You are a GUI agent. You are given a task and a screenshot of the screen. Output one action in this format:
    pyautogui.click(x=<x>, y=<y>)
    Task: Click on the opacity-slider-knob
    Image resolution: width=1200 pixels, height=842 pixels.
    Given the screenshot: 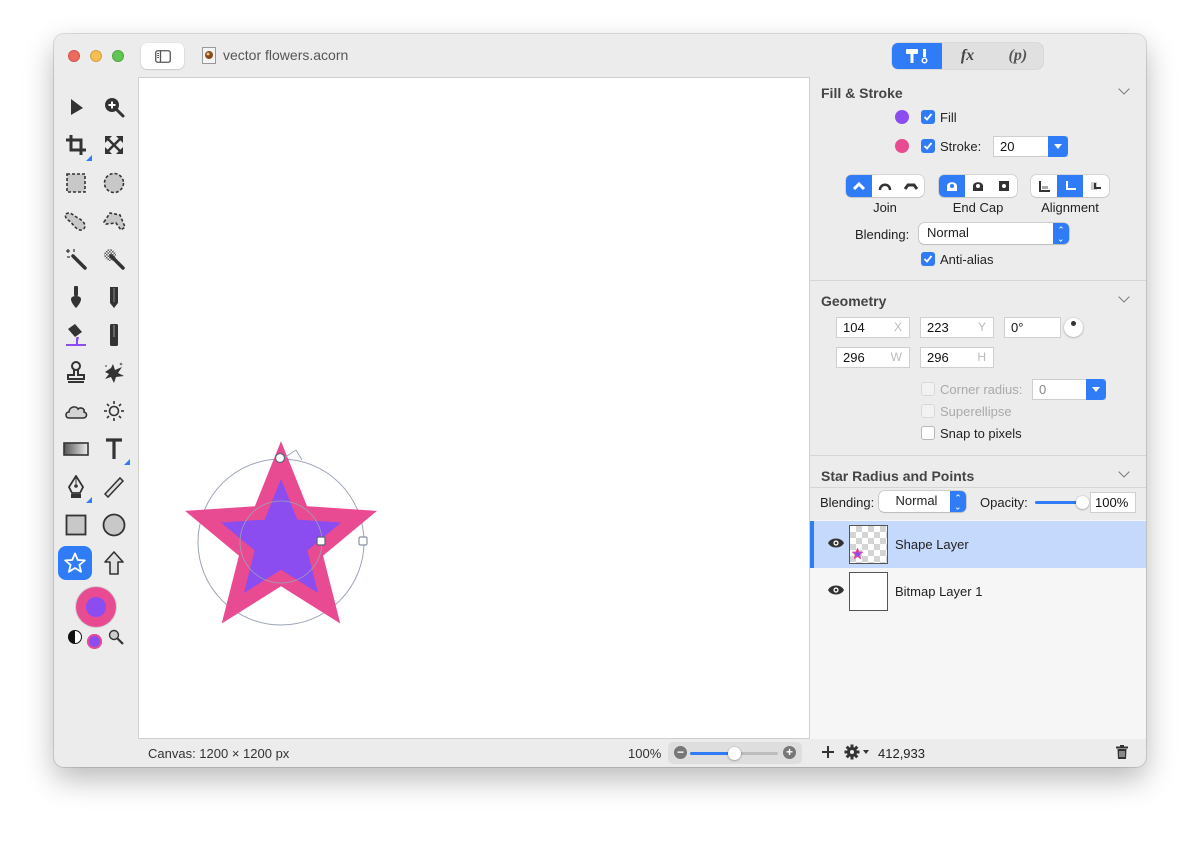 What is the action you would take?
    pyautogui.click(x=1082, y=502)
    